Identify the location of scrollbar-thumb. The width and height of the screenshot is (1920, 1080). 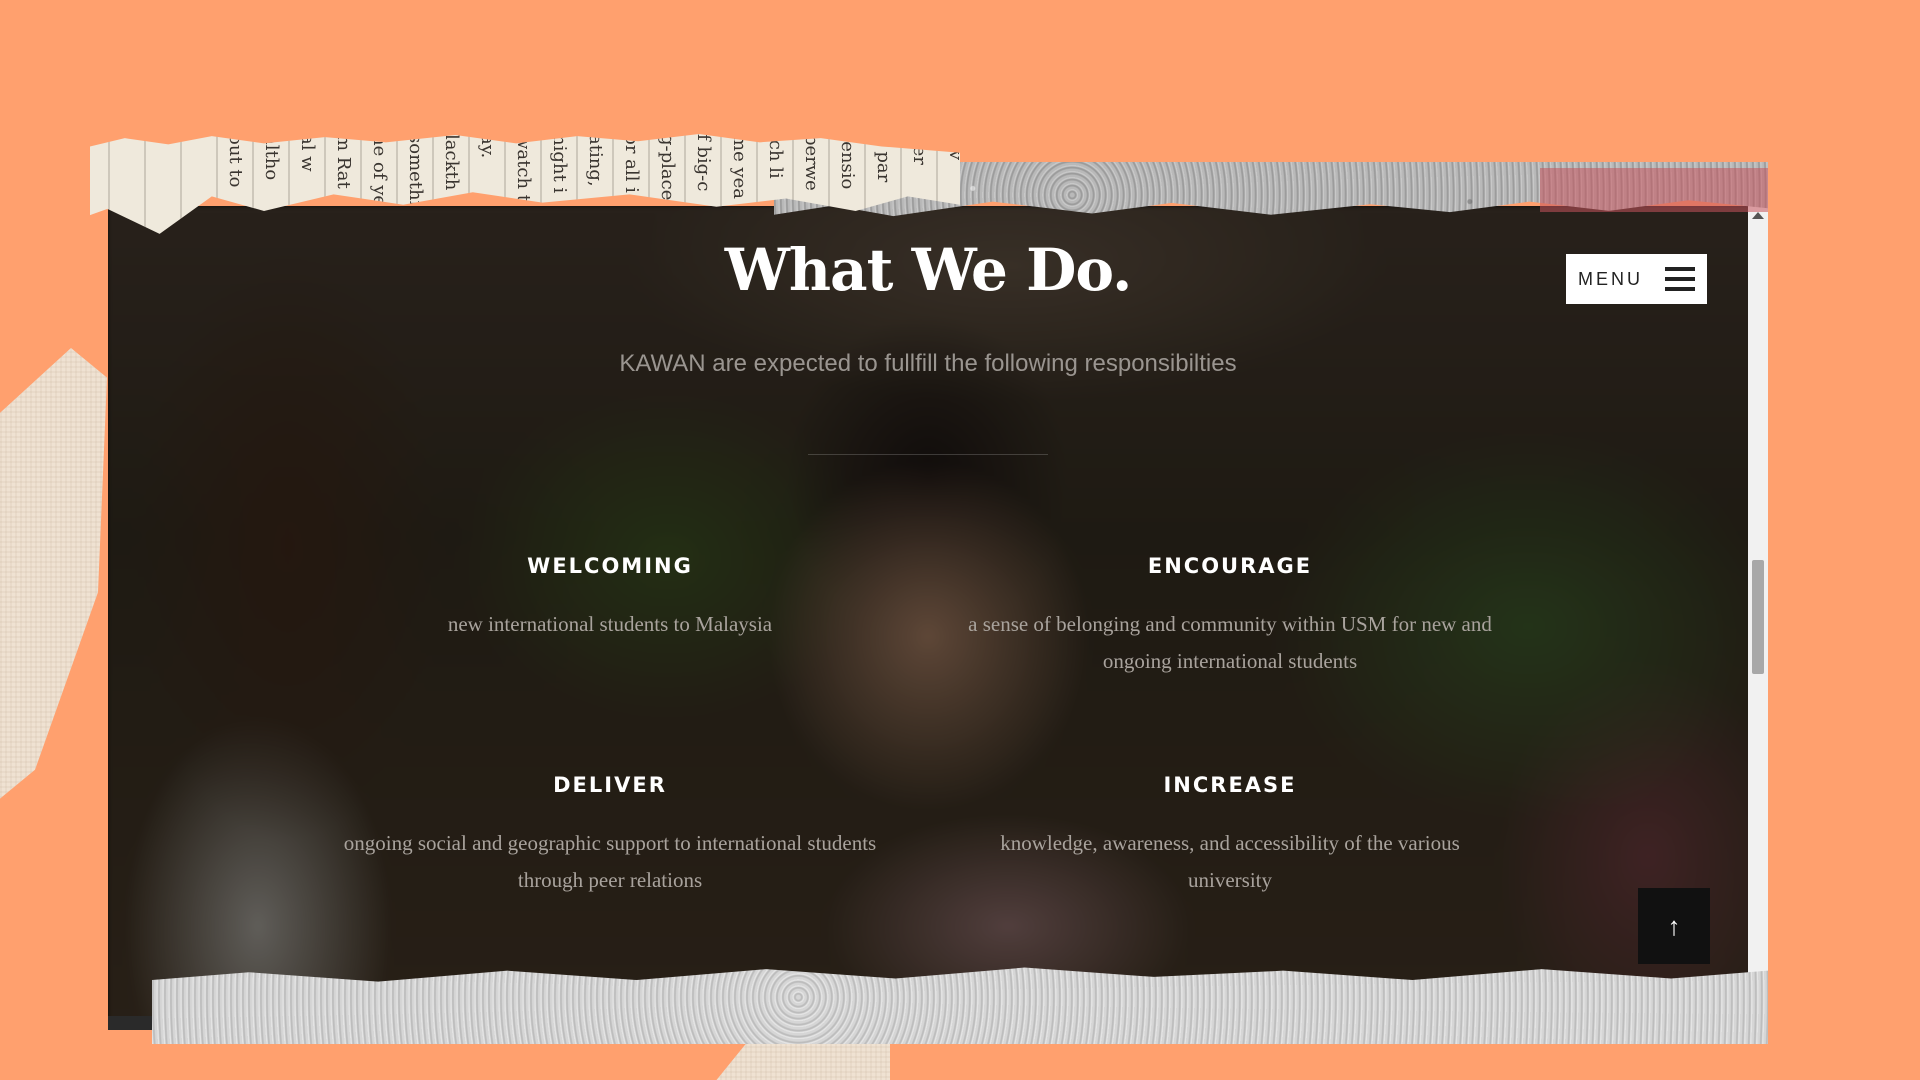
(1758, 617).